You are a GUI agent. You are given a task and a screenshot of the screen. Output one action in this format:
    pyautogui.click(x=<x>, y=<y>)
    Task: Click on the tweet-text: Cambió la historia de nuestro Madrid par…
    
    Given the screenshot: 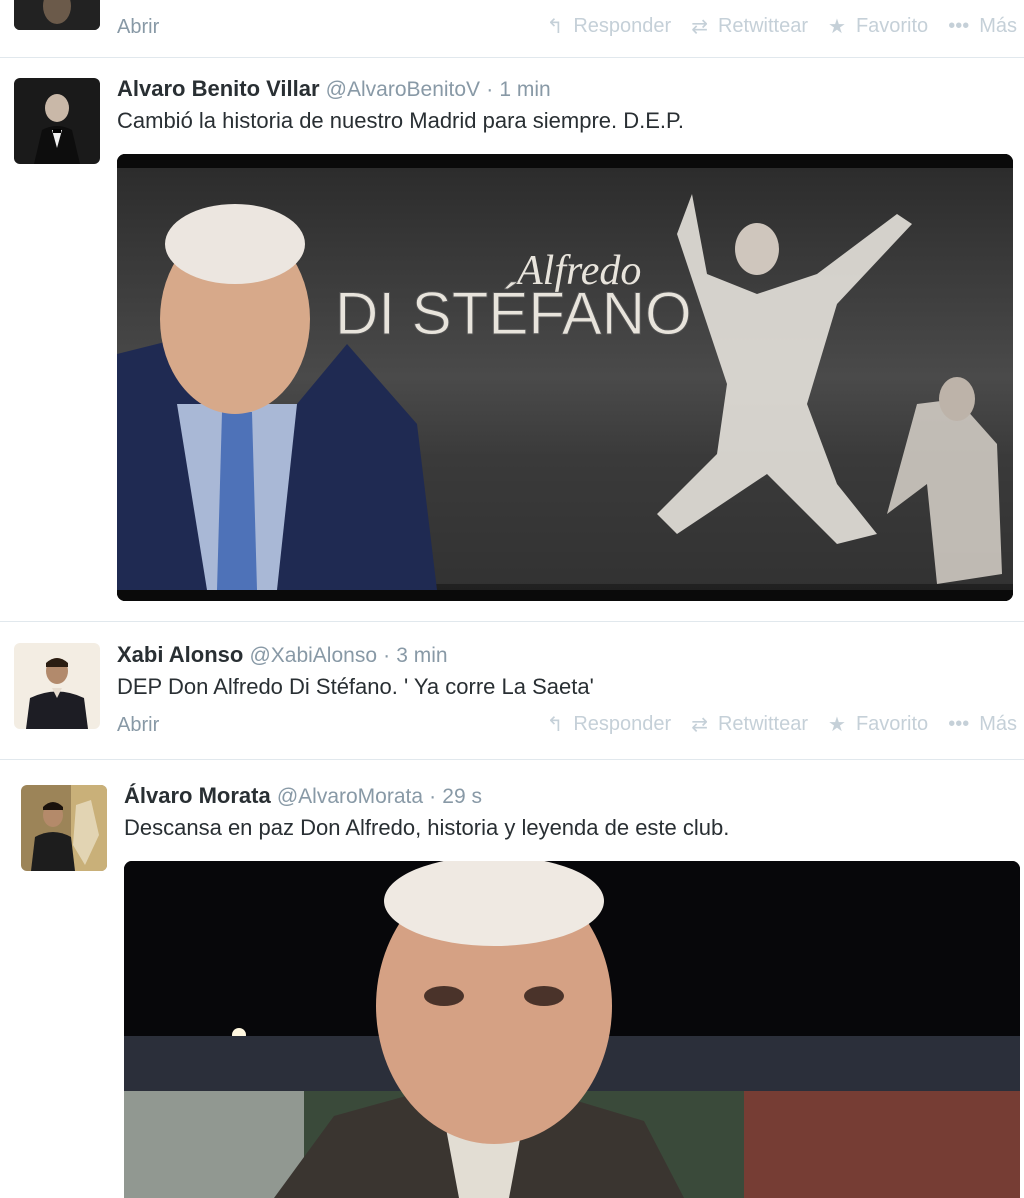 What is the action you would take?
    pyautogui.click(x=400, y=120)
    